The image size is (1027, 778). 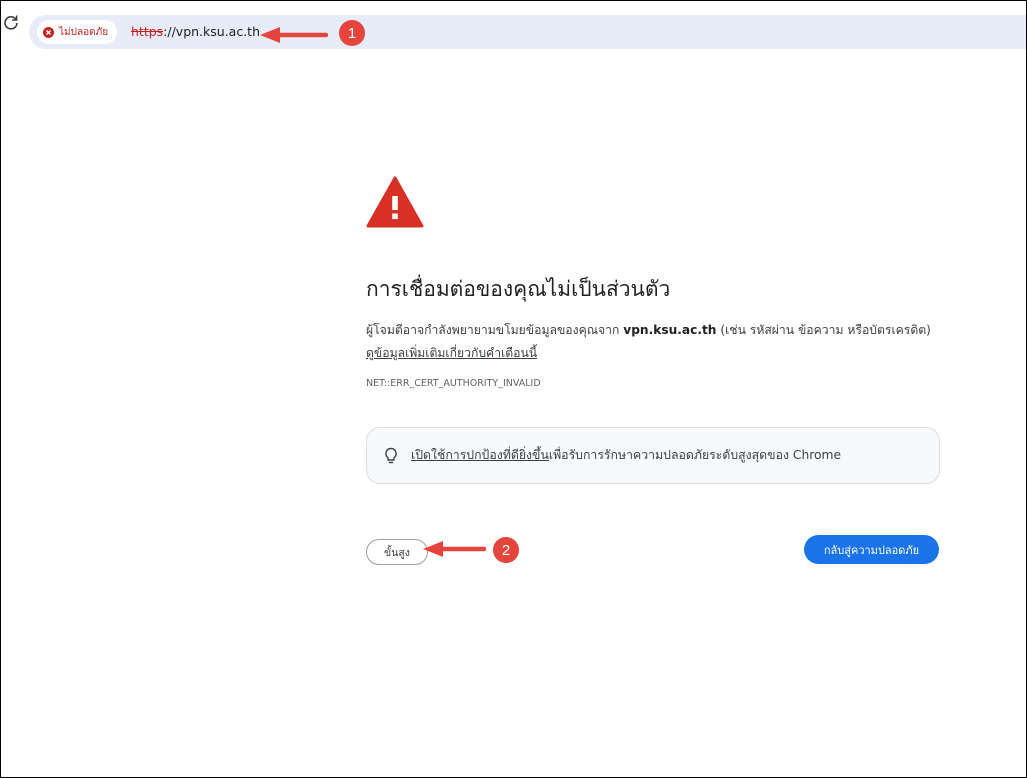 What do you see at coordinates (395, 202) in the screenshot?
I see `warning-triangle-icon` at bounding box center [395, 202].